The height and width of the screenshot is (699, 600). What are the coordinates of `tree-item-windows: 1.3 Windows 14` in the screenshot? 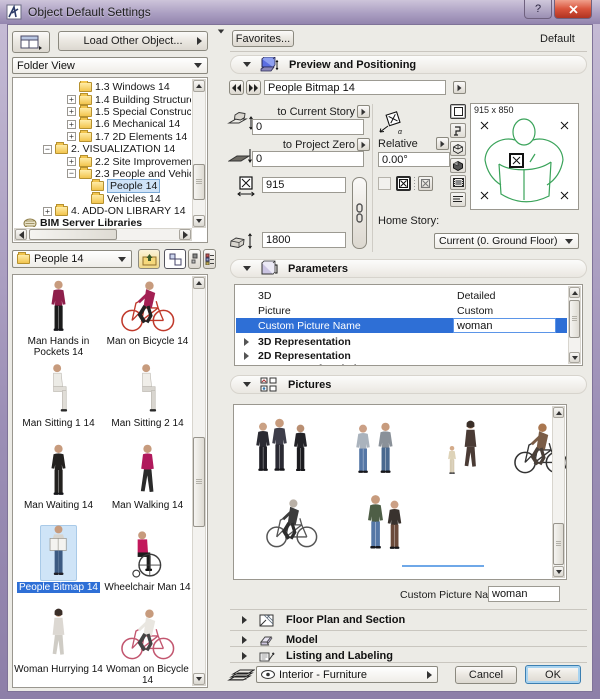 It's located at (103, 87).